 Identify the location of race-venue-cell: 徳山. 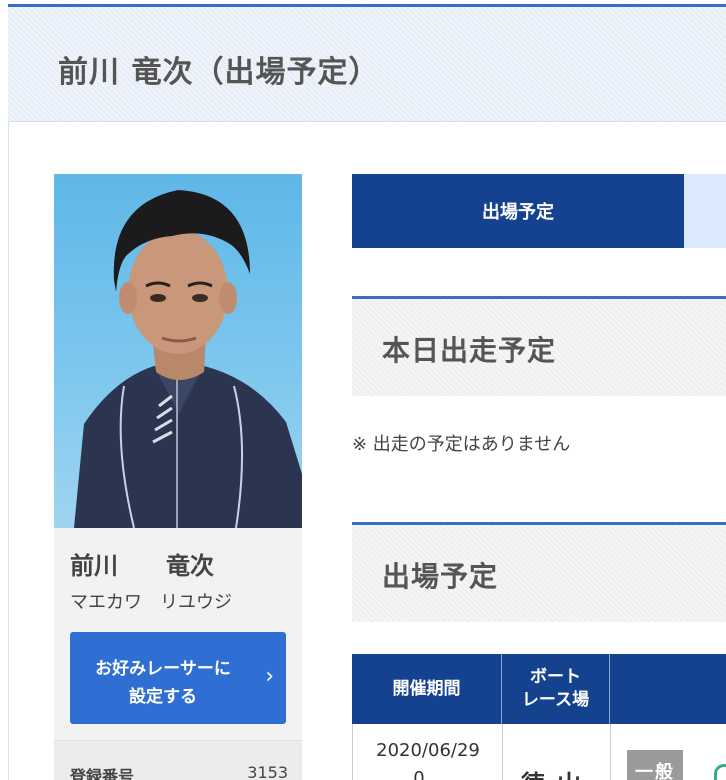
(557, 752).